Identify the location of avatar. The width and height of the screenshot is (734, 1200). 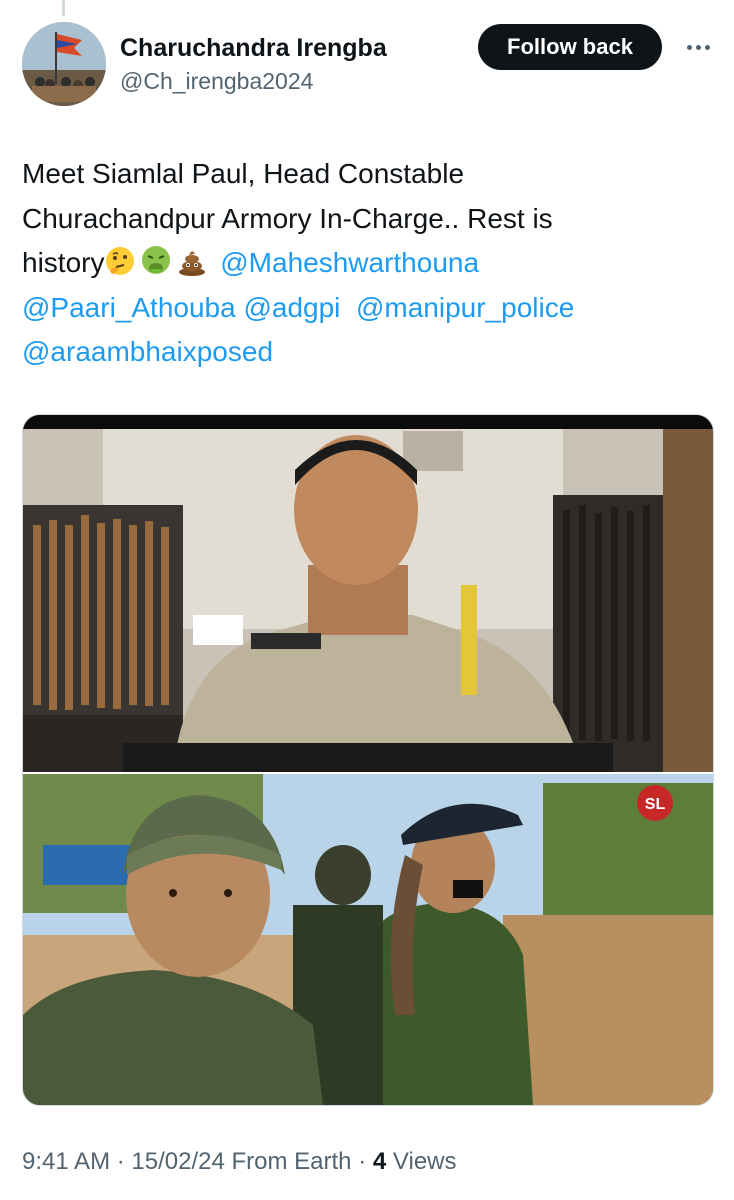
(64, 64).